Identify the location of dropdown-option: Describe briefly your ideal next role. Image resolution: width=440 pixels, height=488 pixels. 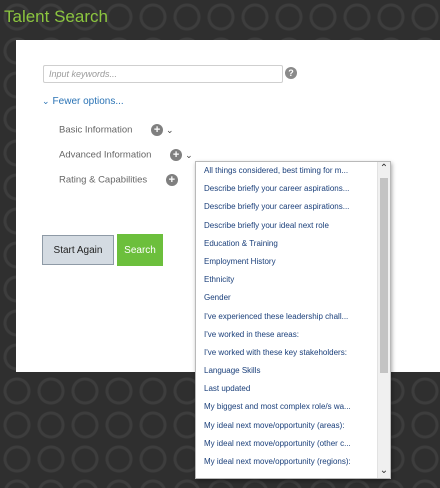
(288, 226).